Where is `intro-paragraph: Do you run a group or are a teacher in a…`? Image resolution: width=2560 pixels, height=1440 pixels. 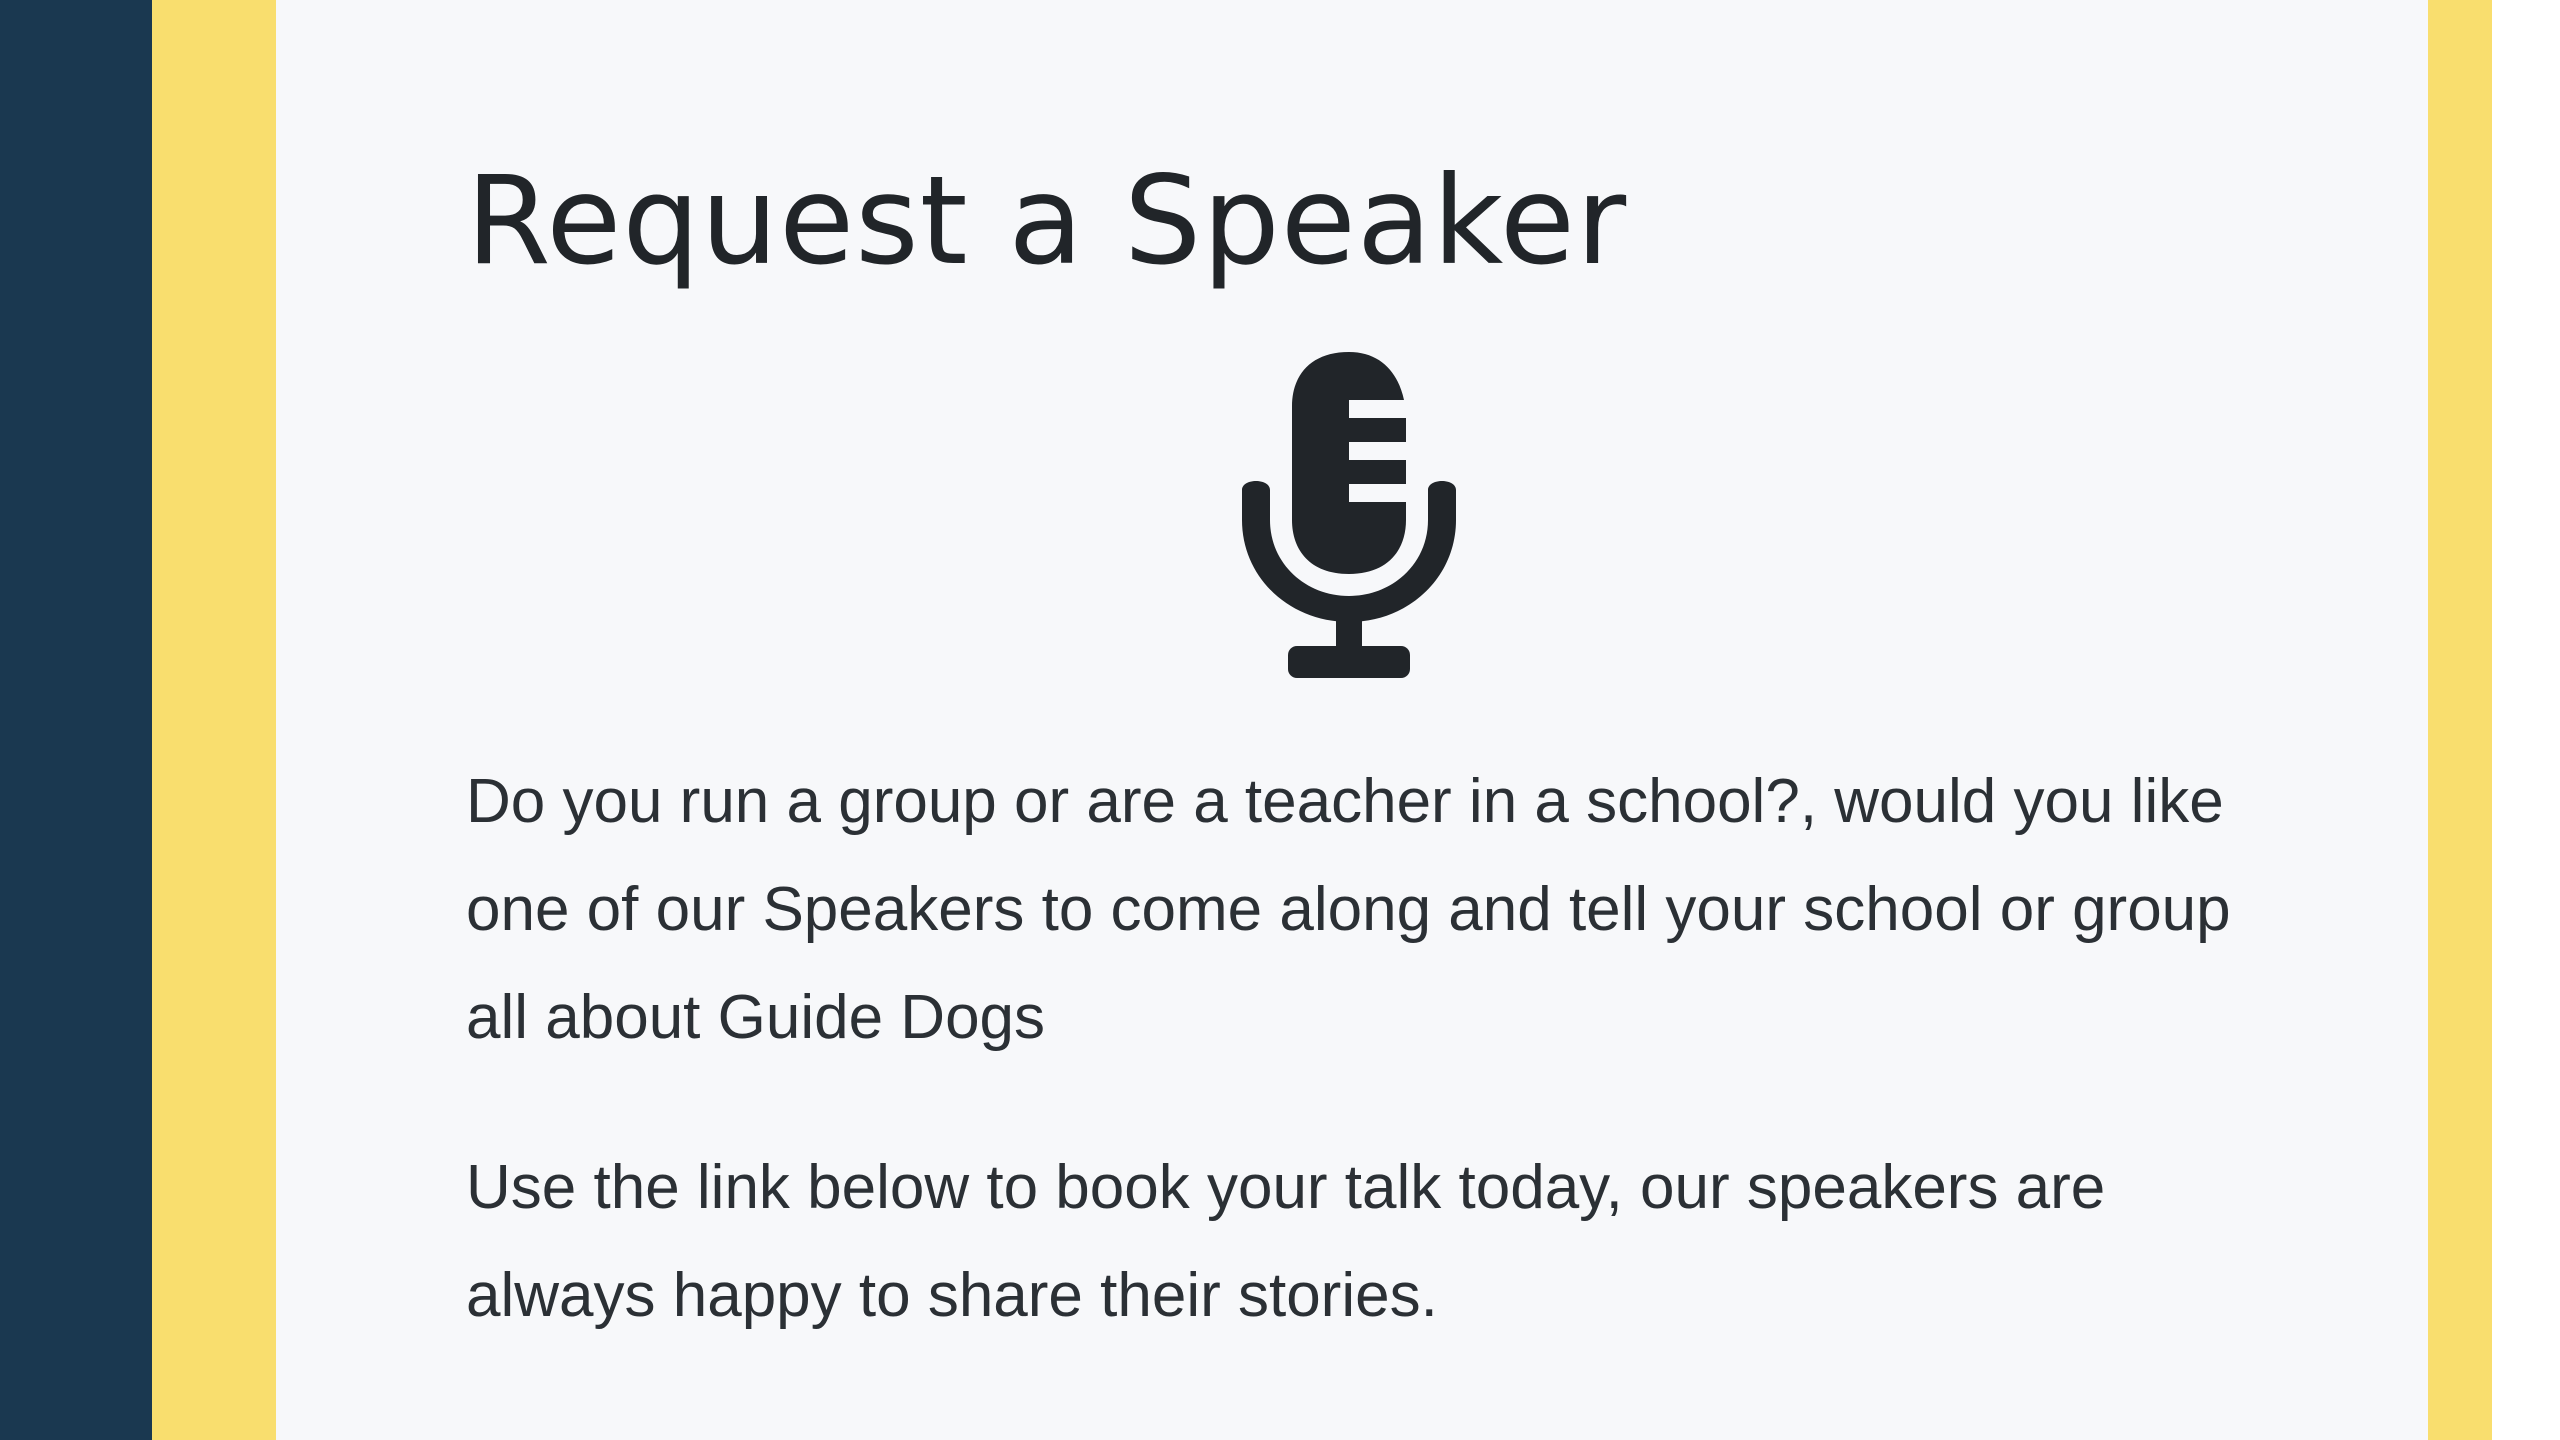 intro-paragraph: Do you run a group or are a teacher in a… is located at coordinates (1348, 910).